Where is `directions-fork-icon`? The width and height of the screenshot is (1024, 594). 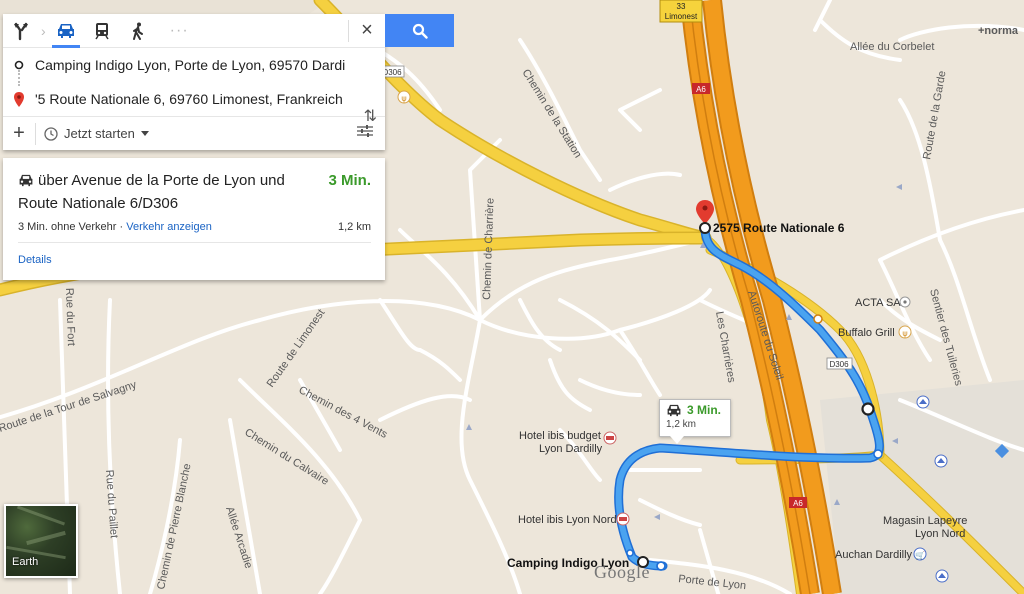 directions-fork-icon is located at coordinates (21, 31).